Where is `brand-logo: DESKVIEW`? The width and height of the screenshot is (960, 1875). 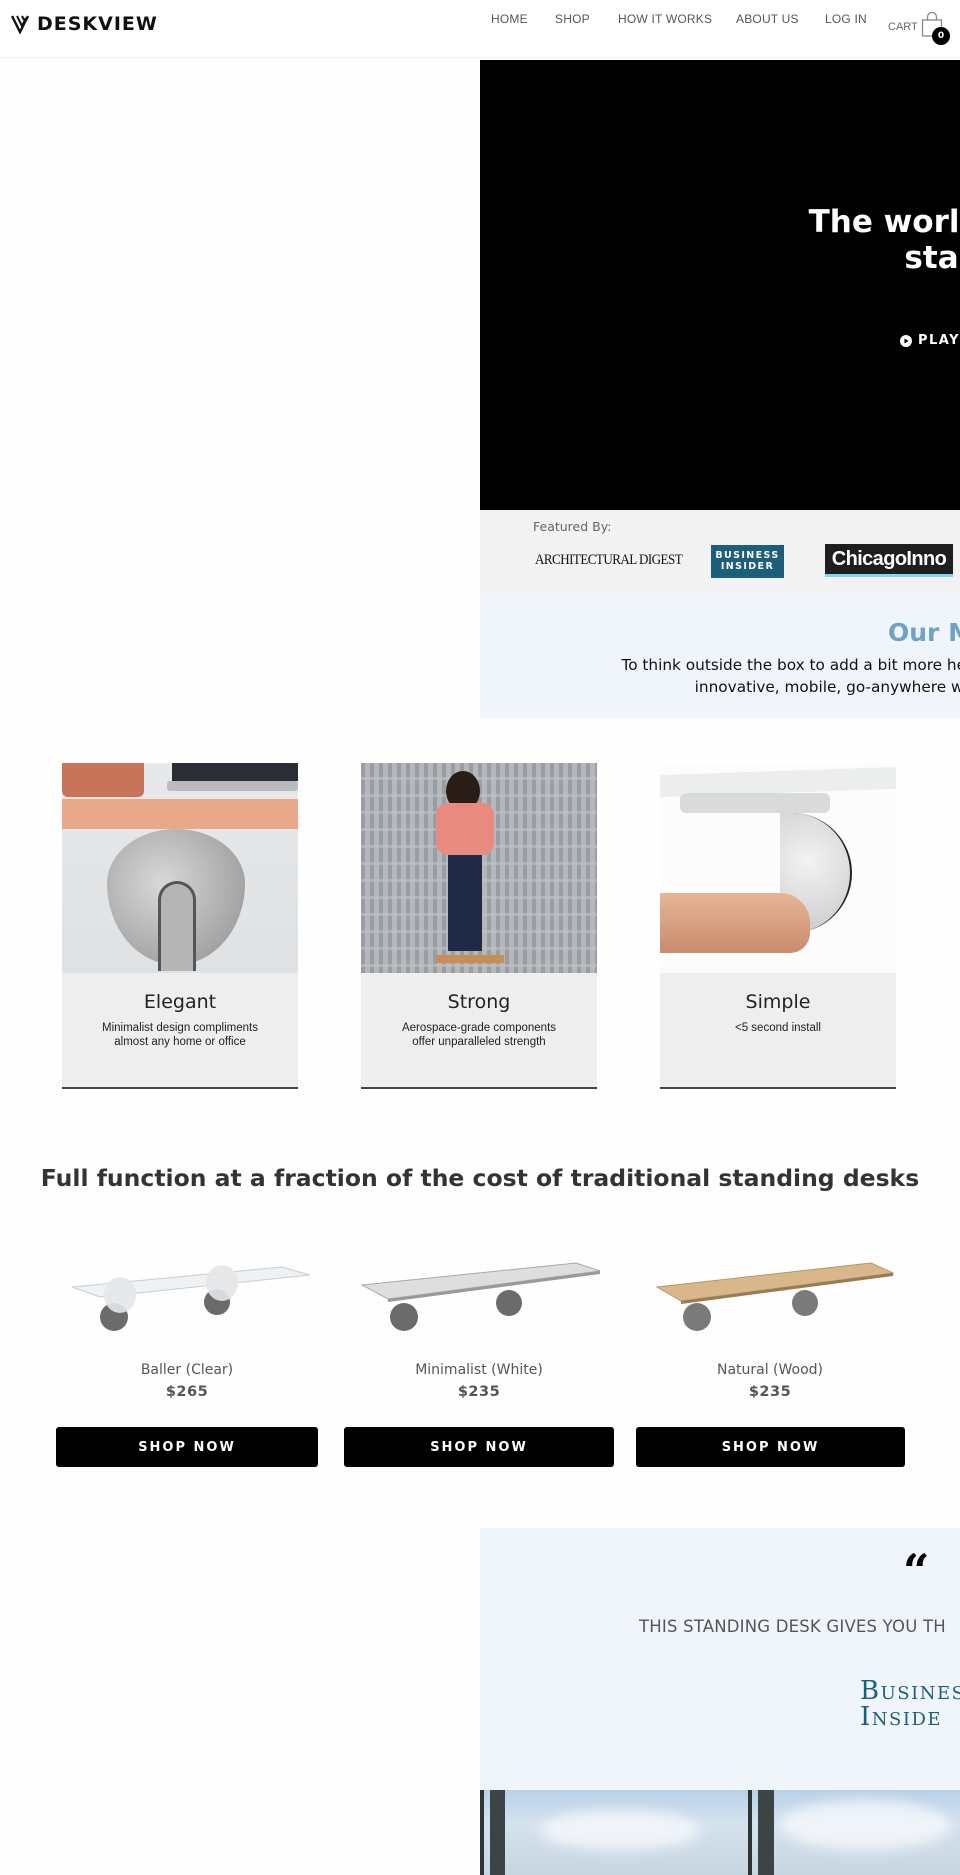
brand-logo: DESKVIEW is located at coordinates (84, 24).